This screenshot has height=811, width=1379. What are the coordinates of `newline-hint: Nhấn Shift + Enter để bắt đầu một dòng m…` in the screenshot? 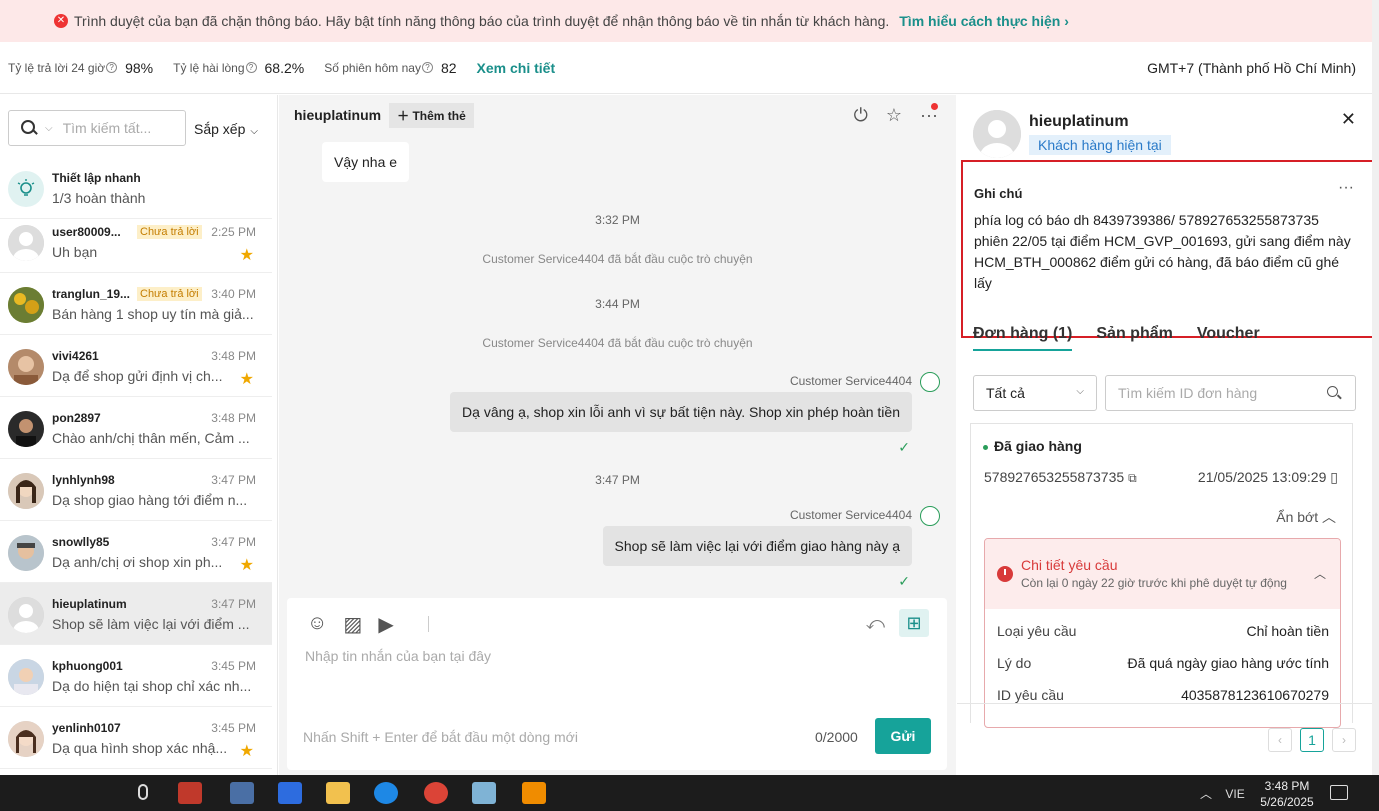 It's located at (440, 737).